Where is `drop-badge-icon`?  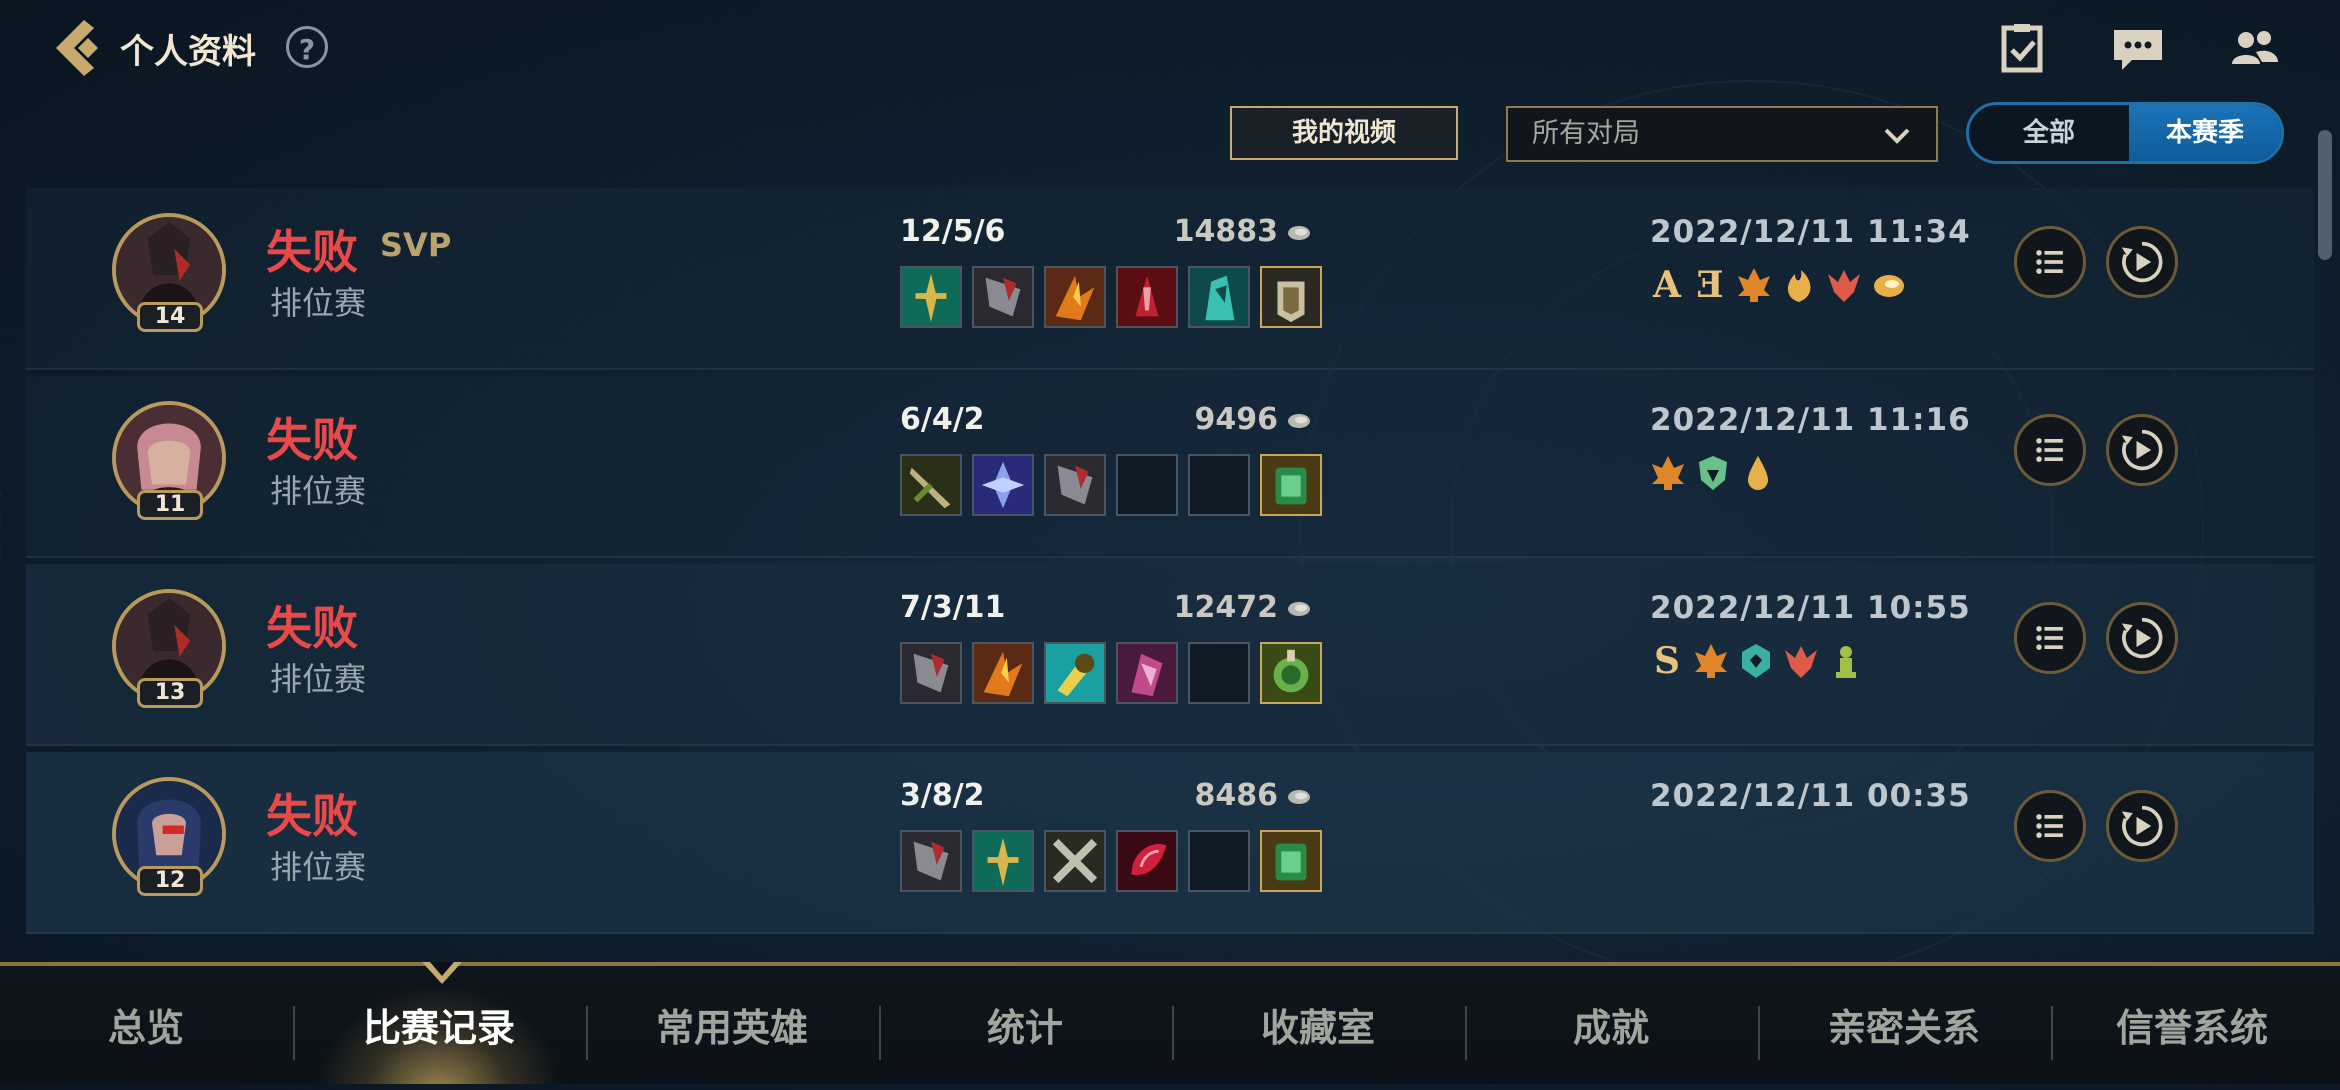
drop-badge-icon is located at coordinates (1758, 473).